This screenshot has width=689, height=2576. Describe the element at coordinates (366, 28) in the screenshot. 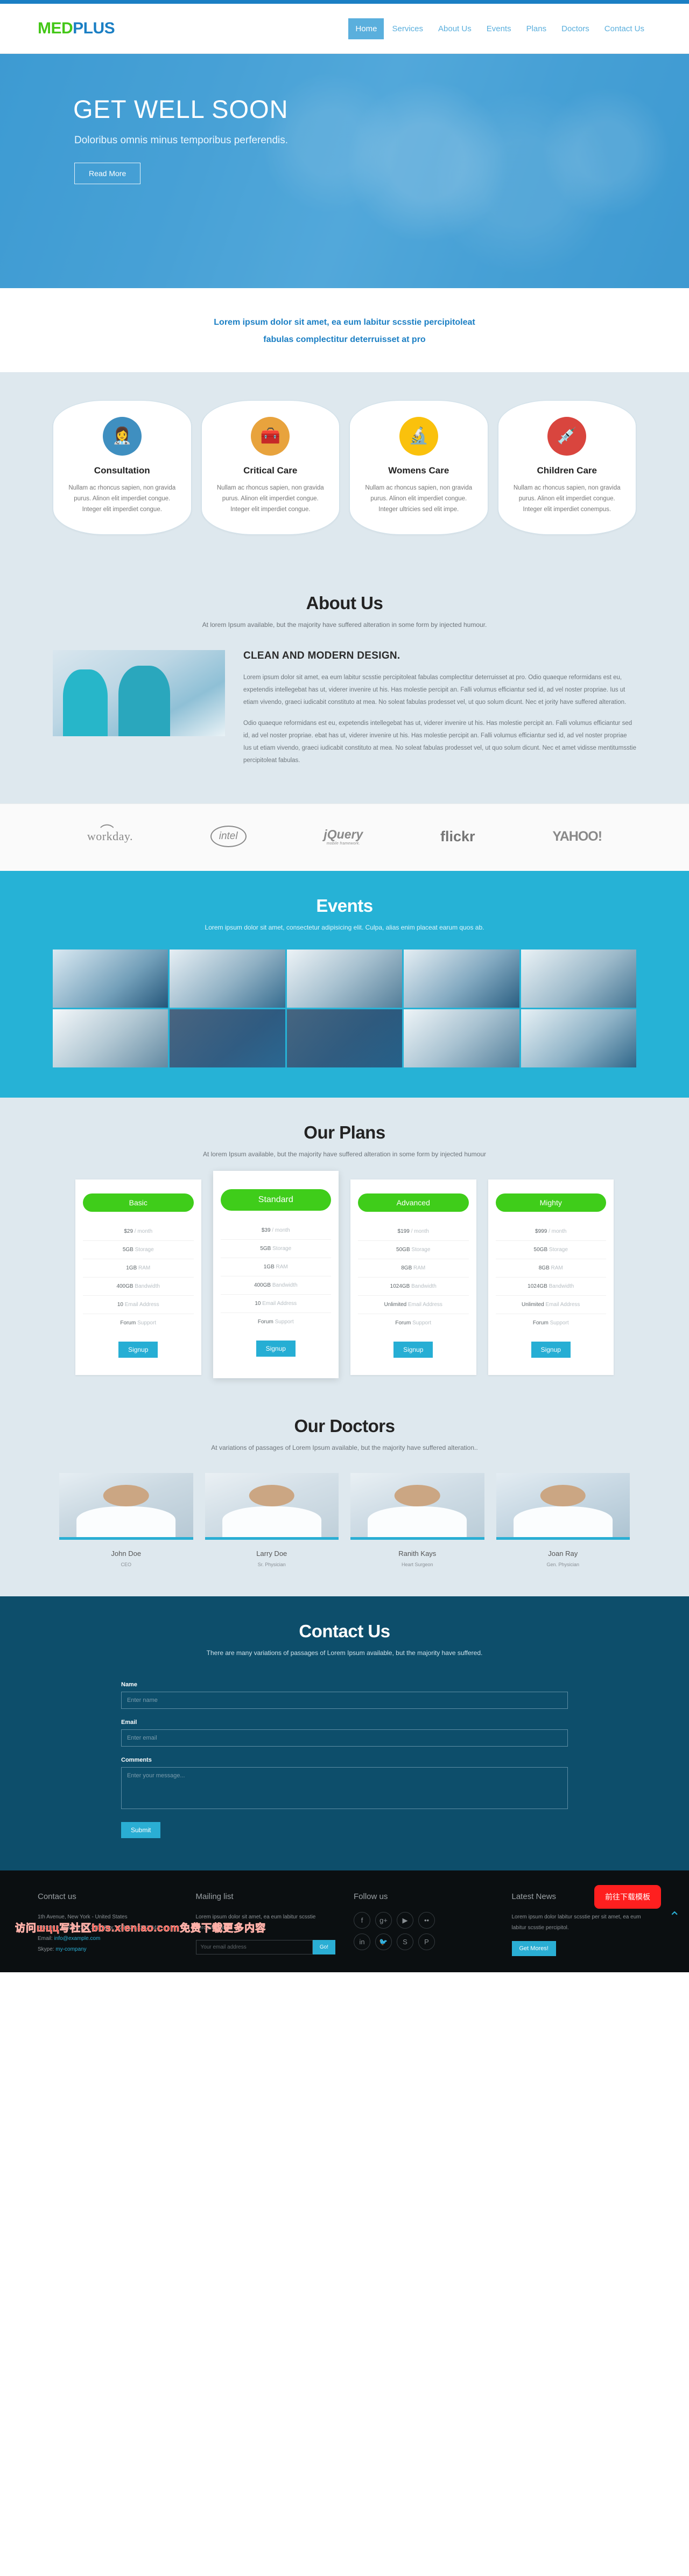

I see `nav-item-home: Home` at that location.